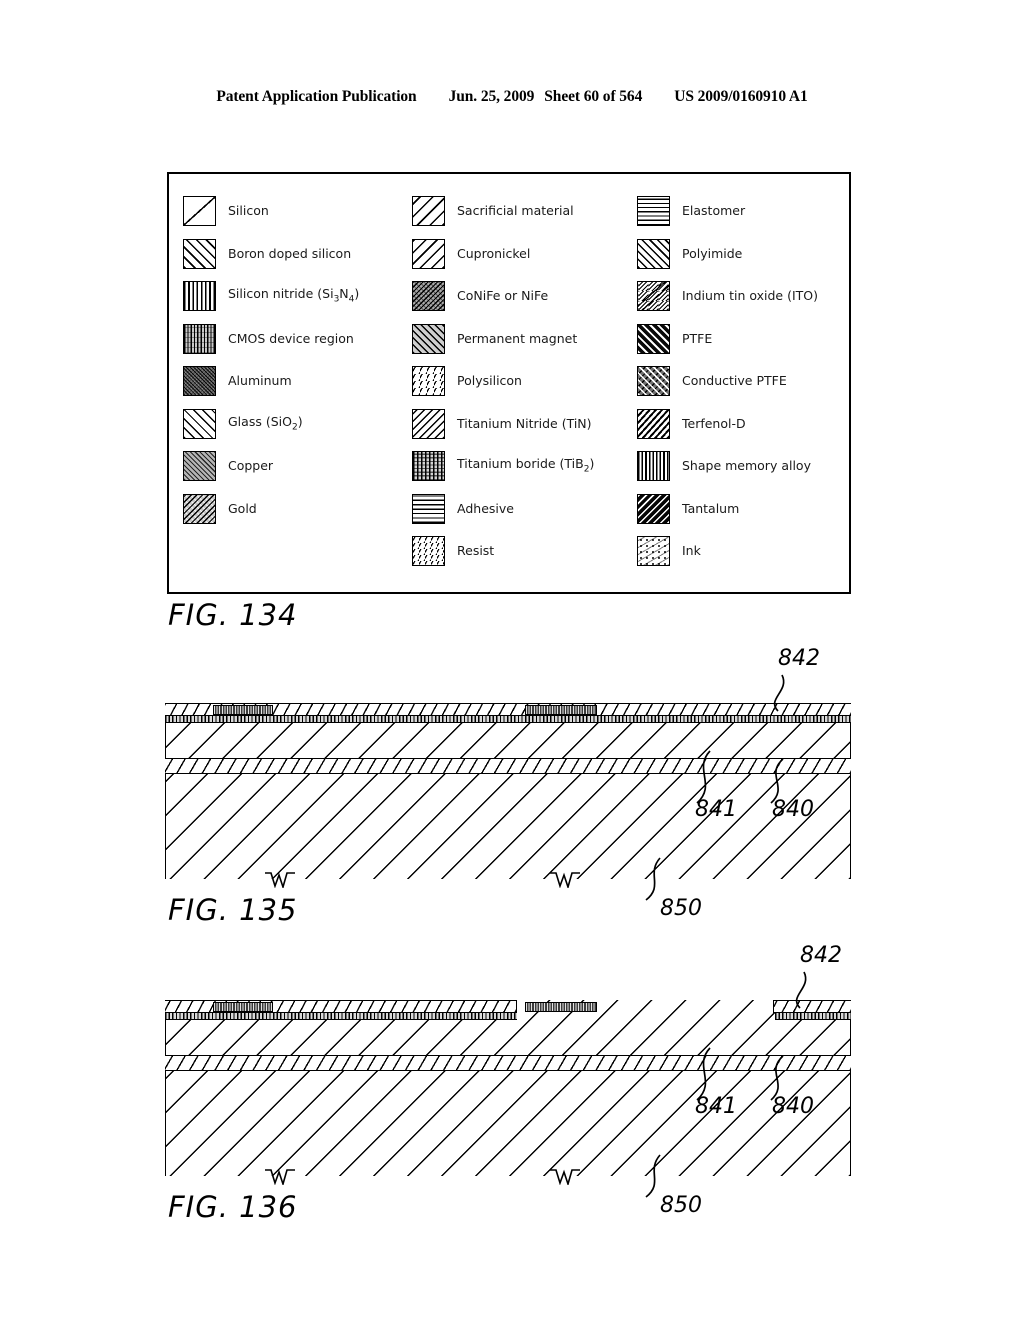 The image size is (1024, 1320). What do you see at coordinates (303, 381) in the screenshot?
I see `legend-row: Aluminum` at bounding box center [303, 381].